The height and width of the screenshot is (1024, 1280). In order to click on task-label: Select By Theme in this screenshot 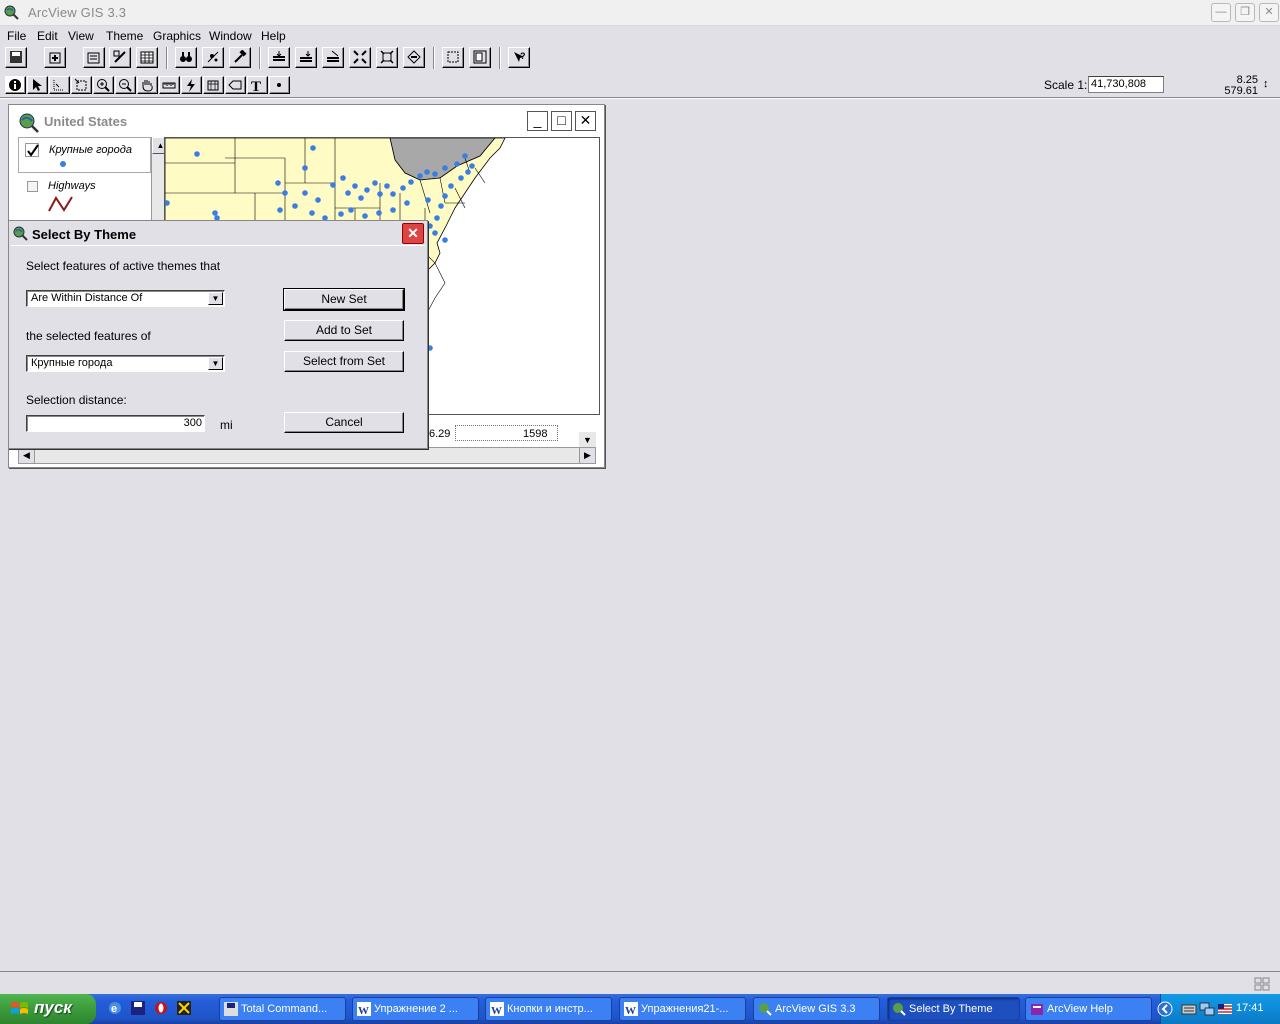, I will do `click(951, 1009)`.